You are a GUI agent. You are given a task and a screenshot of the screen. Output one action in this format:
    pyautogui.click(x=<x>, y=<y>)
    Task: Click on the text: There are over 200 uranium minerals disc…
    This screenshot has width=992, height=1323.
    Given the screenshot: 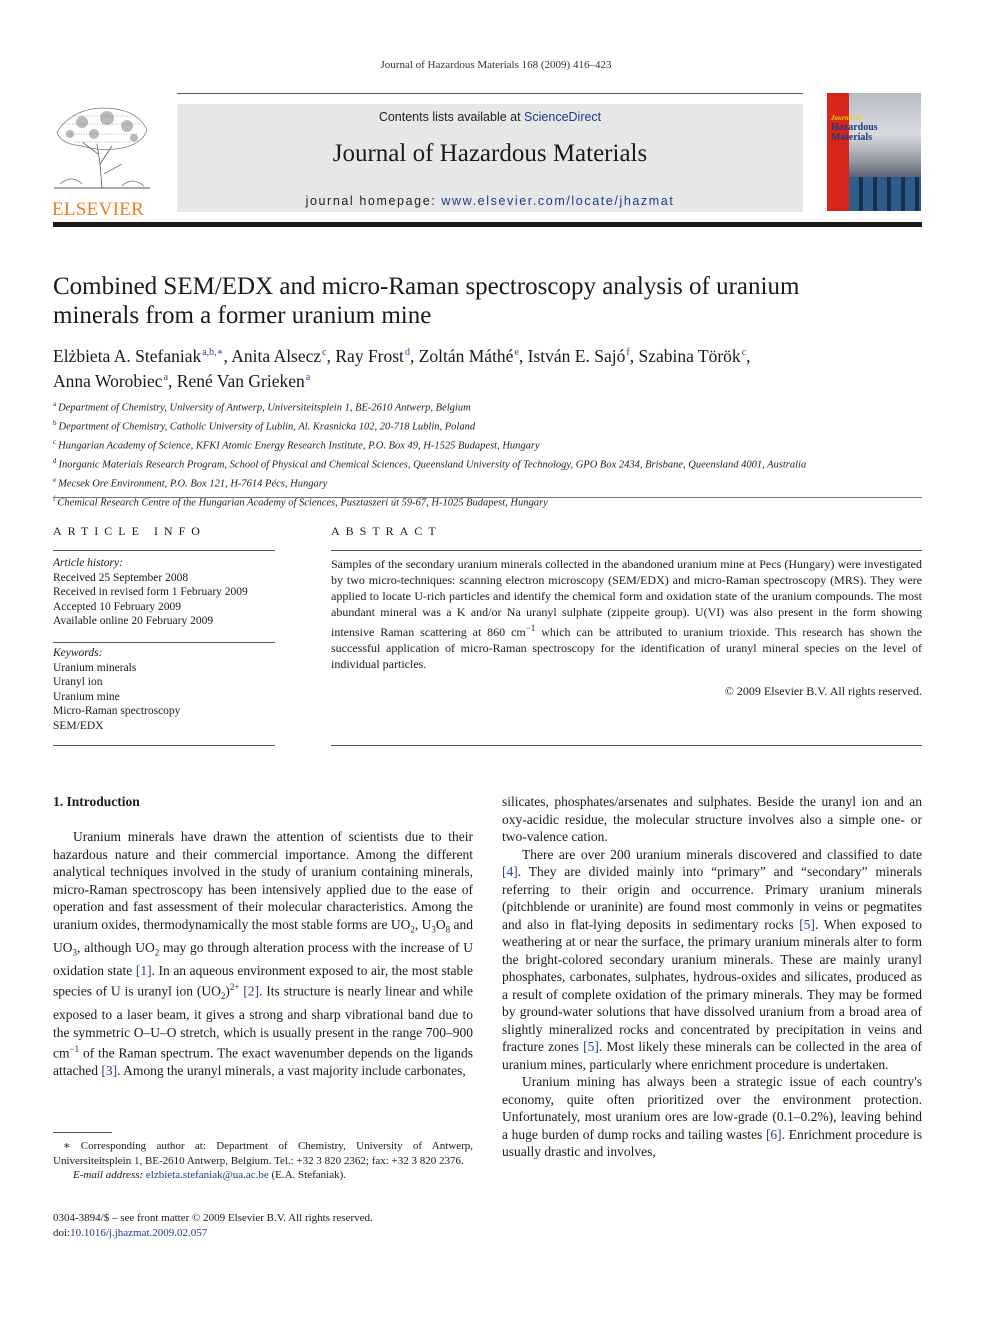 What is the action you would take?
    pyautogui.click(x=722, y=854)
    